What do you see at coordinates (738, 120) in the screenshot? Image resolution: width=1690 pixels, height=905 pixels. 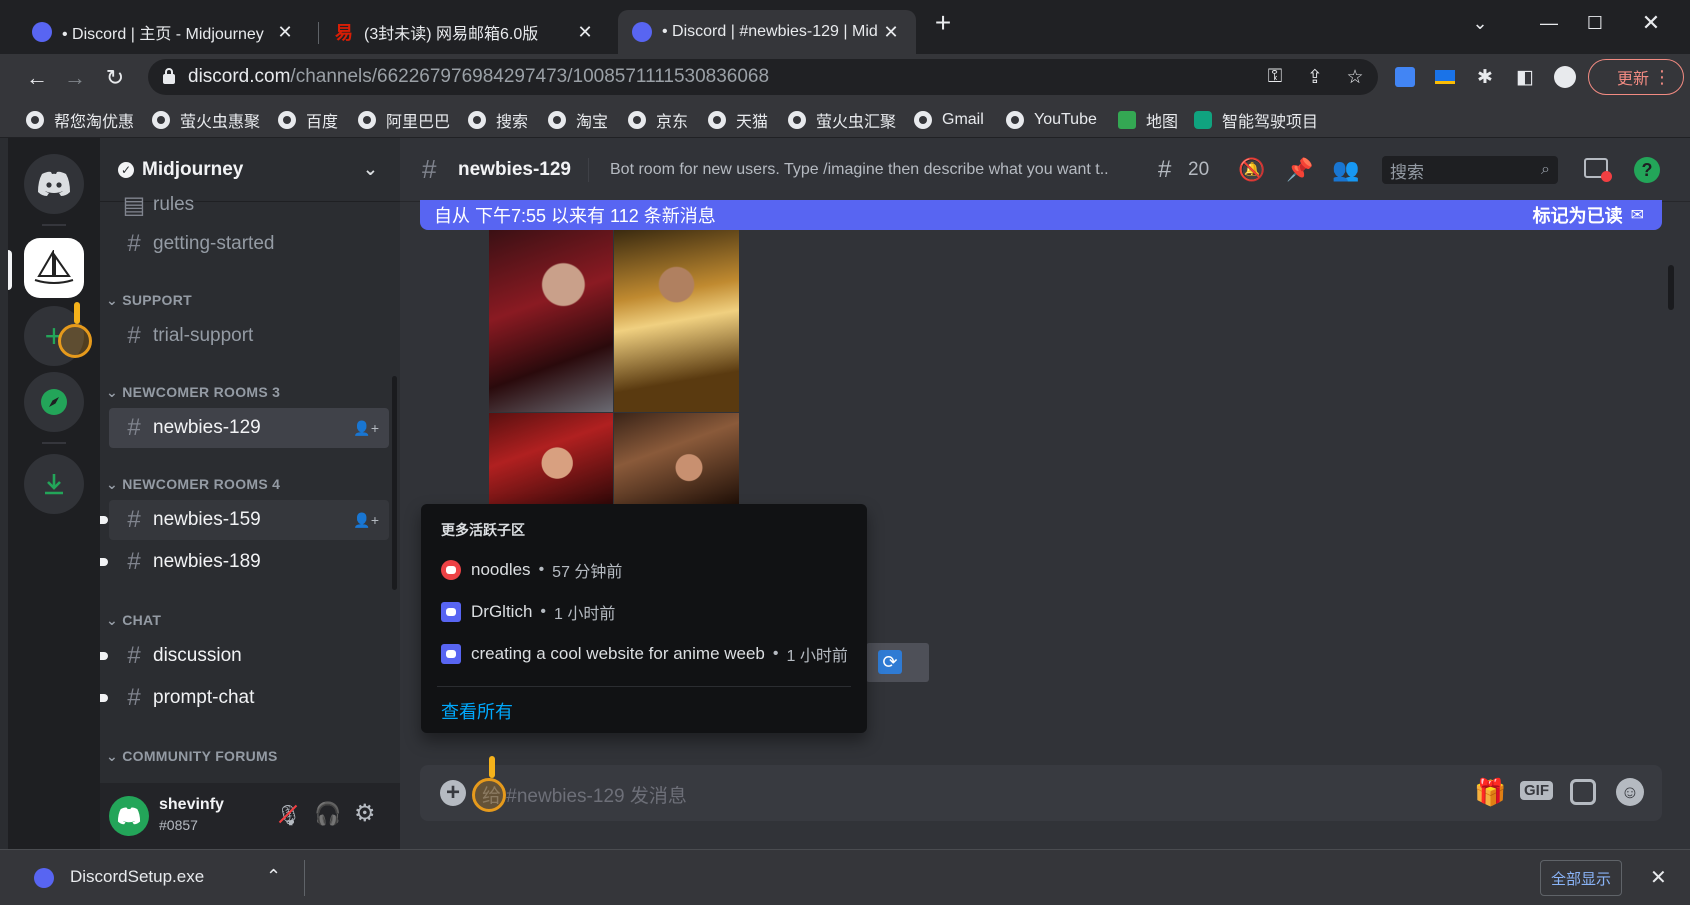 I see `bookmark-item: 天猫` at bounding box center [738, 120].